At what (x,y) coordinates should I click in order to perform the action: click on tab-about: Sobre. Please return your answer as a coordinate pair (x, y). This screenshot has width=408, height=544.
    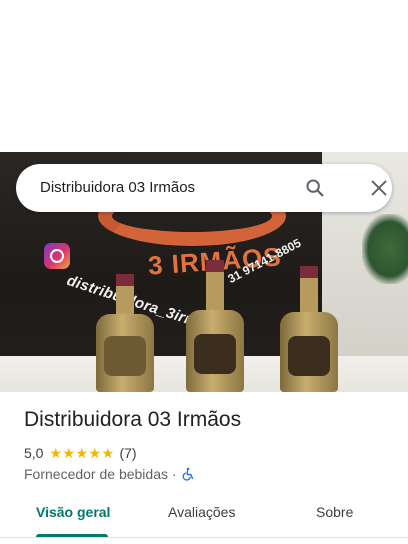
    Looking at the image, I should click on (334, 512).